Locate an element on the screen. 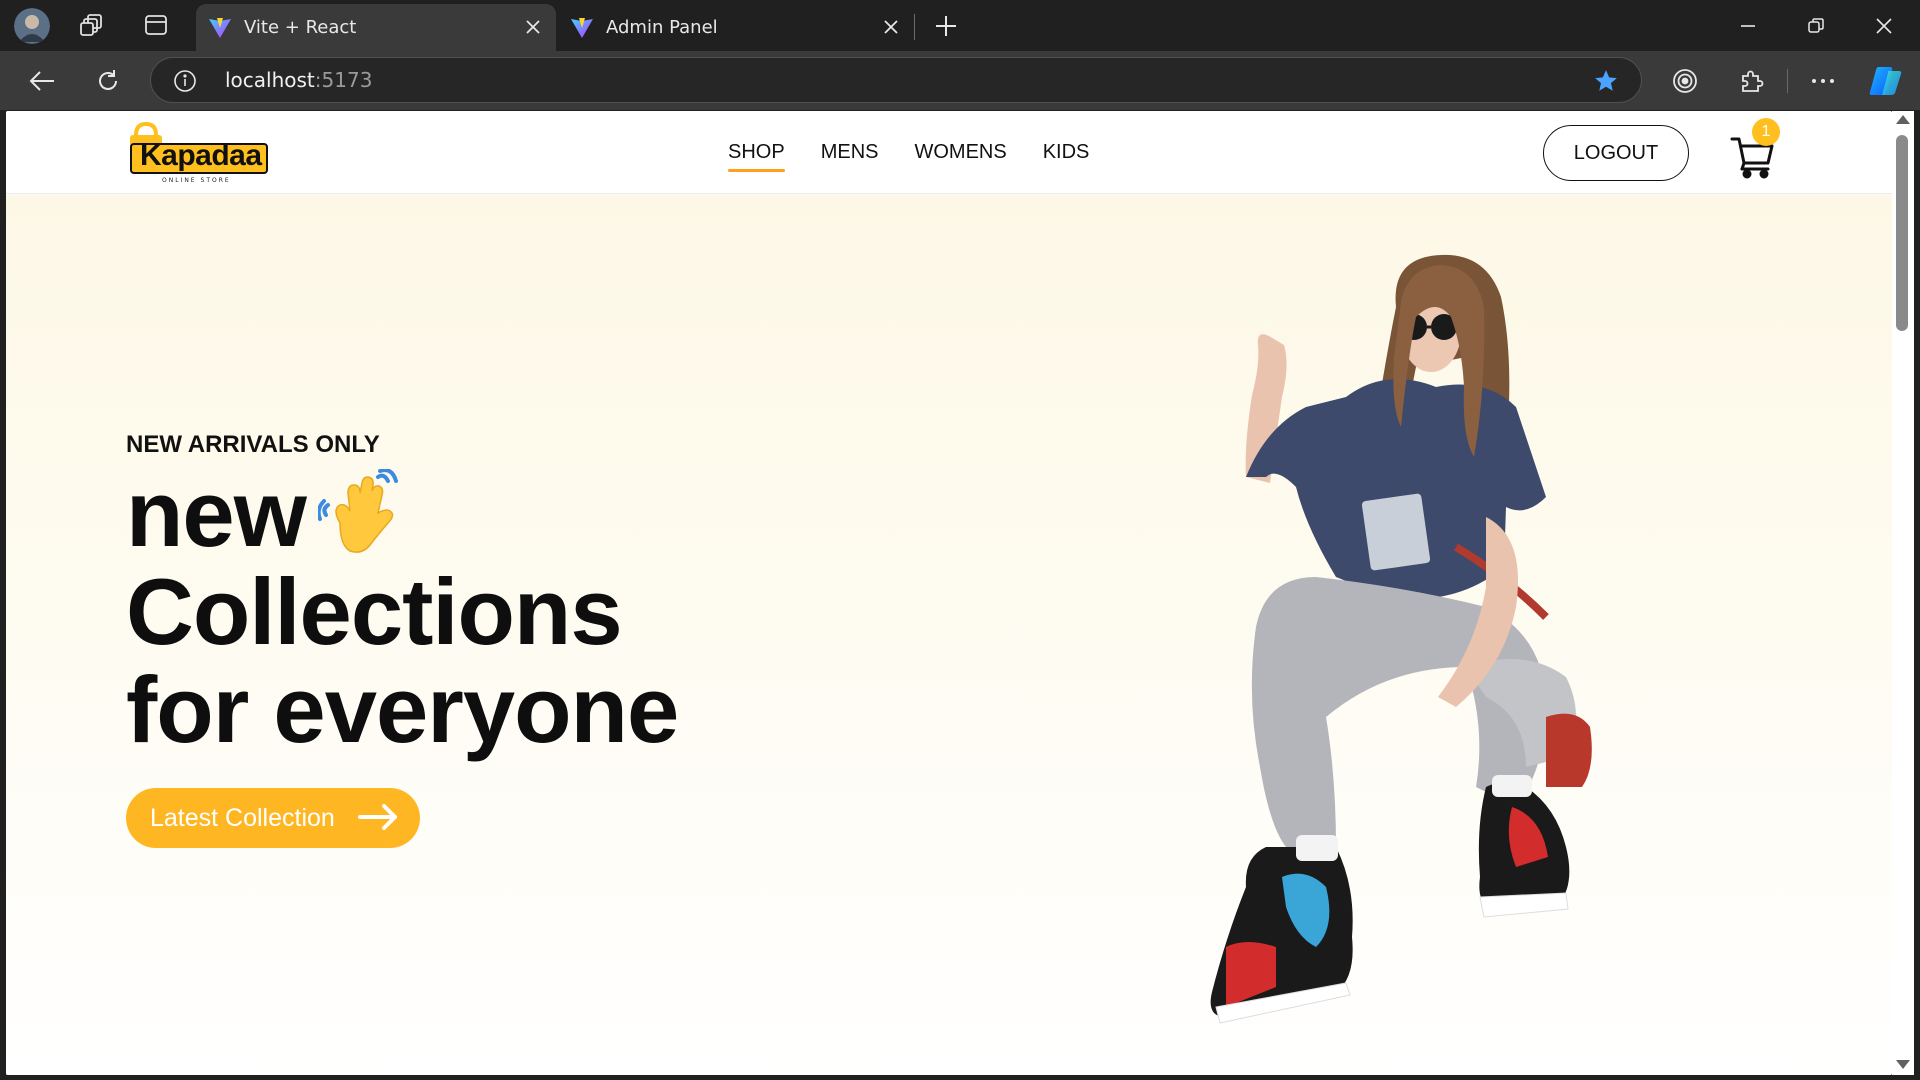  toolbar-divider is located at coordinates (1787, 81).